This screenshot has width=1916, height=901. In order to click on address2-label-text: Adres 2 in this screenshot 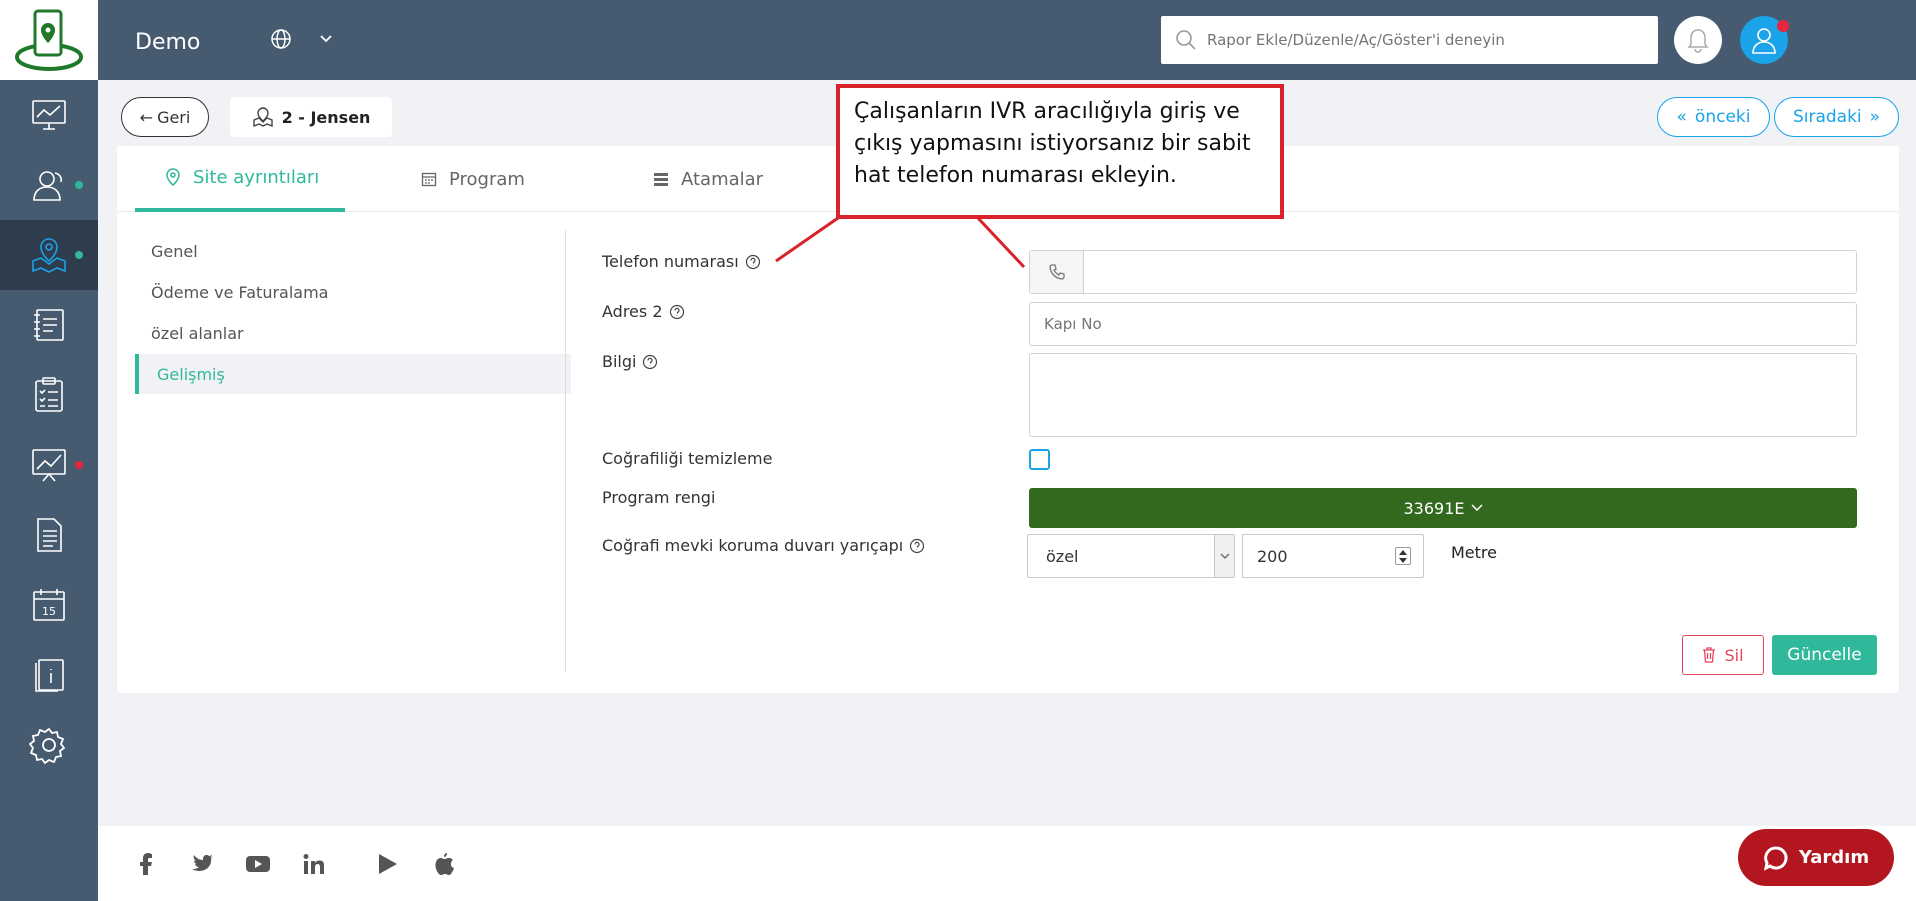, I will do `click(632, 311)`.